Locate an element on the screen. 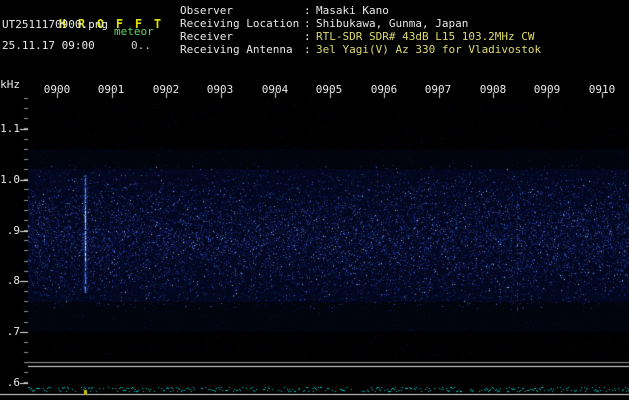 This screenshot has height=400, width=629. observer-value: Masaki Kano is located at coordinates (352, 10).